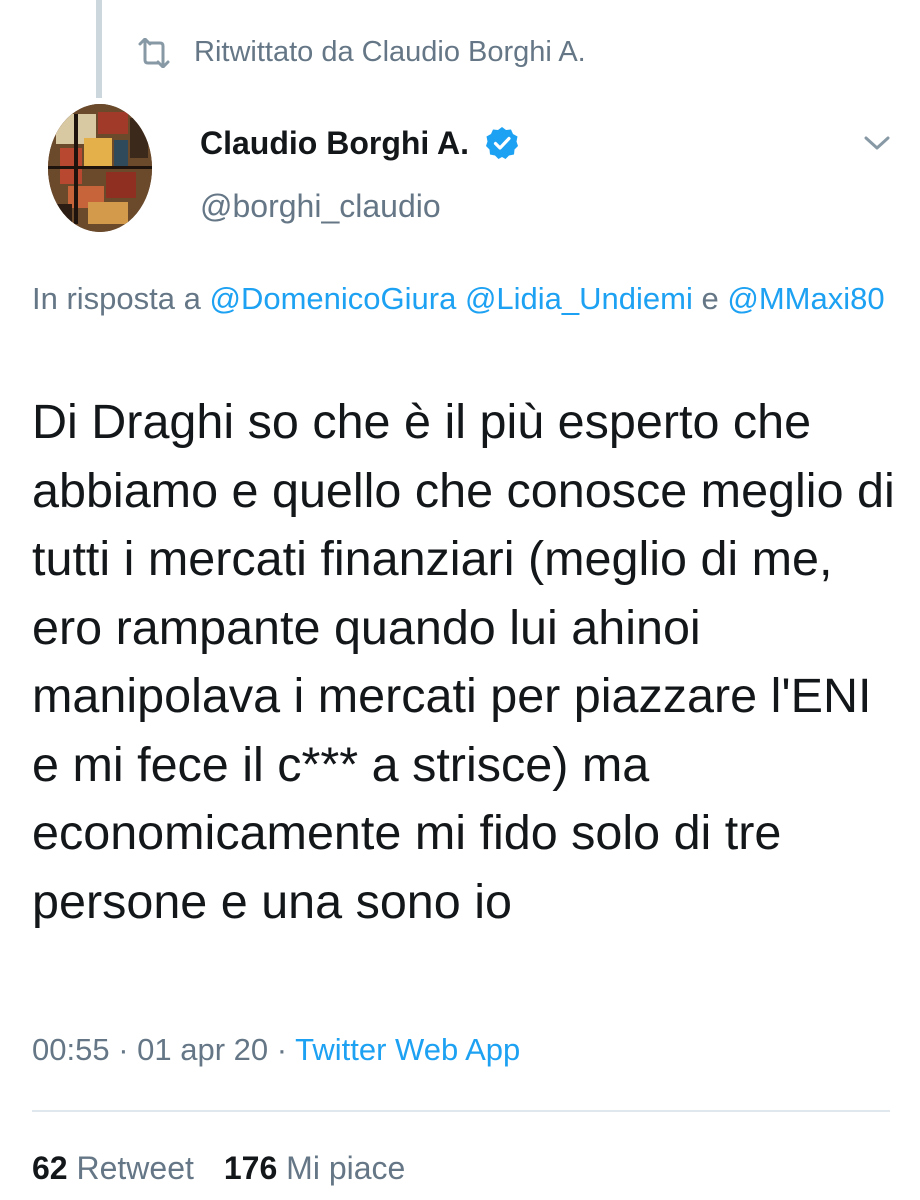 The width and height of the screenshot is (920, 1200). Describe the element at coordinates (71, 1049) in the screenshot. I see `tweet-time: 00:55` at that location.